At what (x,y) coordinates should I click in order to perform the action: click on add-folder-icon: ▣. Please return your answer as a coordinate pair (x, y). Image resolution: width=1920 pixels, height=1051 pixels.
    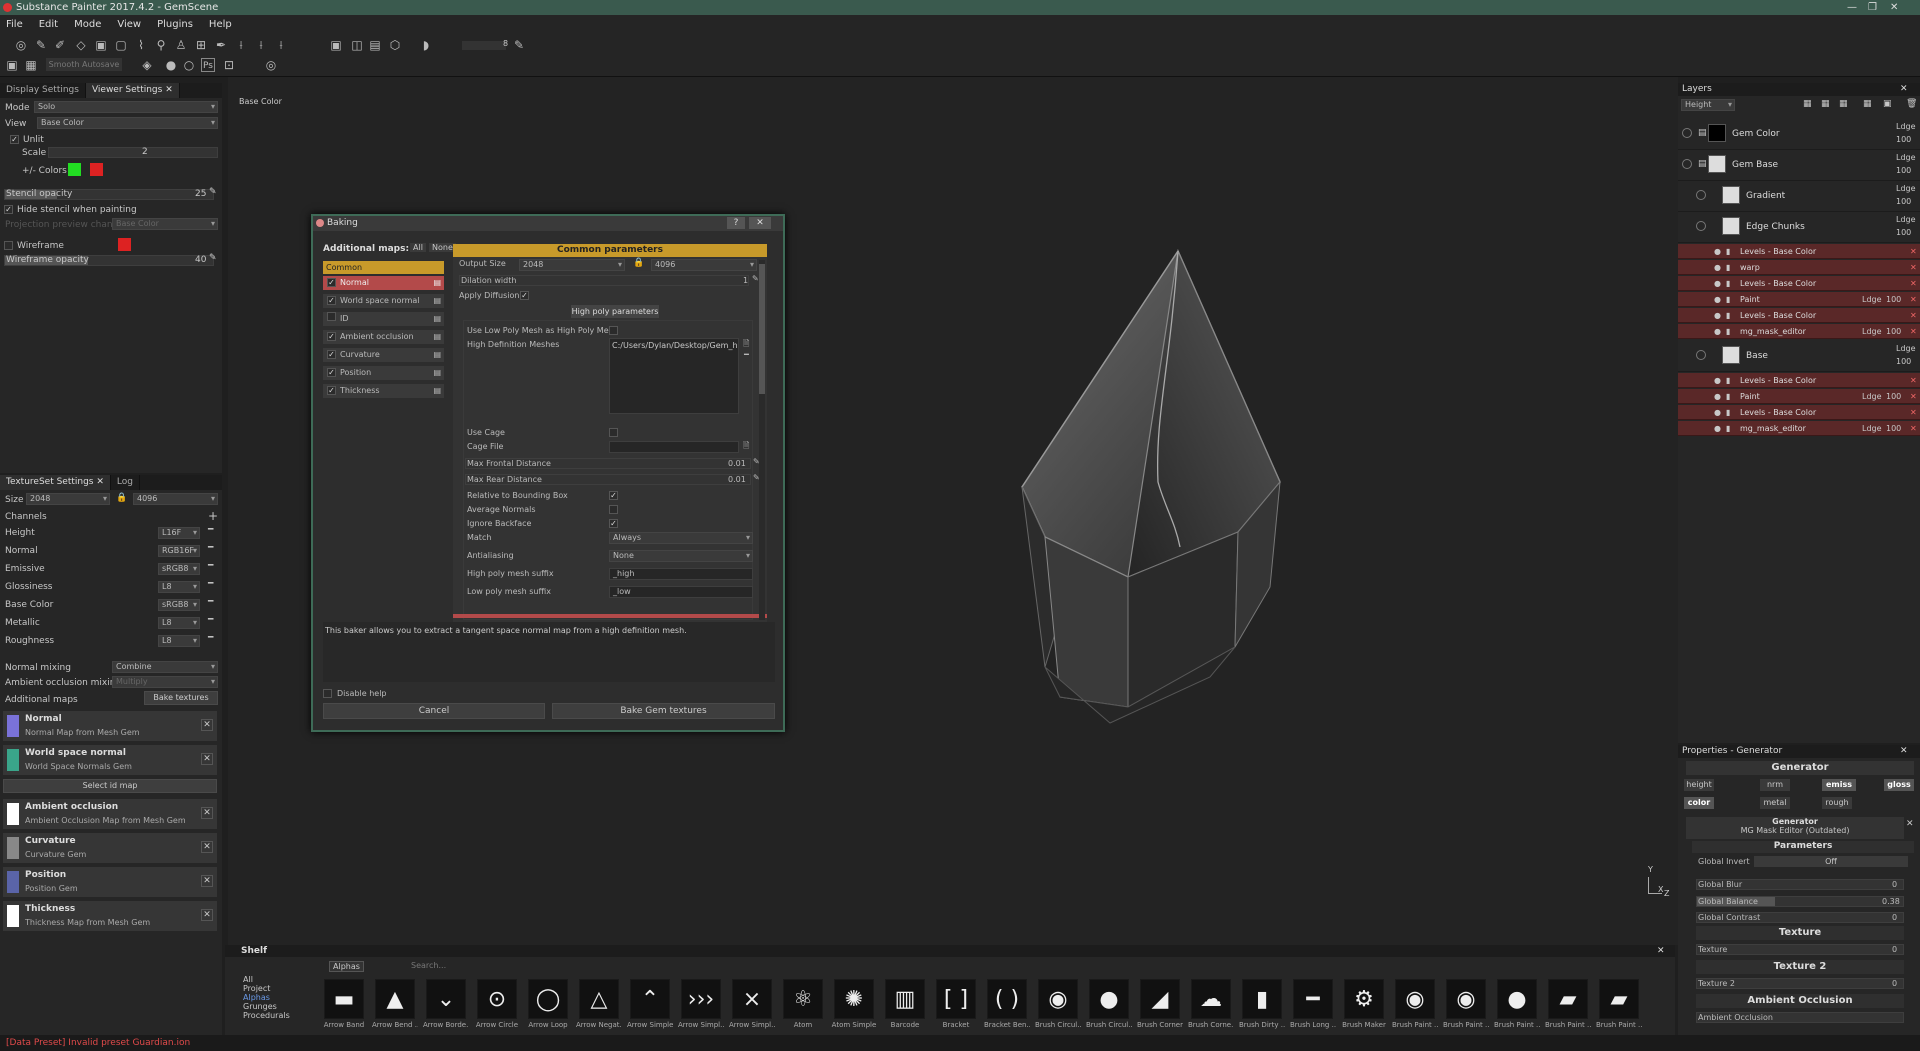
    Looking at the image, I should click on (1887, 104).